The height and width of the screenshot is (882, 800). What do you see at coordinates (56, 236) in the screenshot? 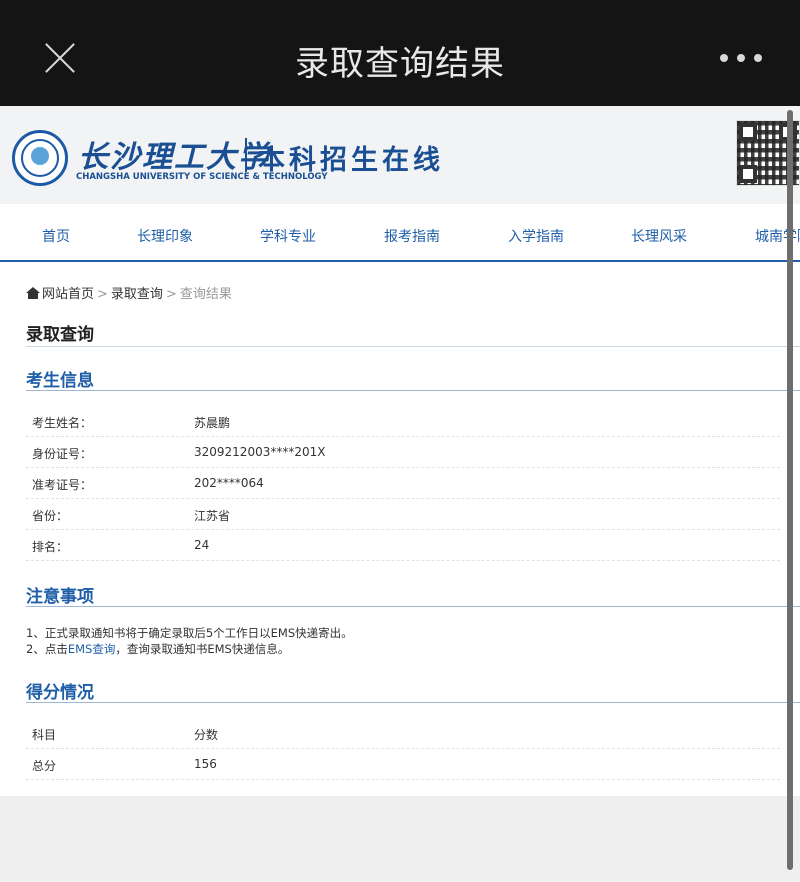
I see `nav-item-home: 首页` at bounding box center [56, 236].